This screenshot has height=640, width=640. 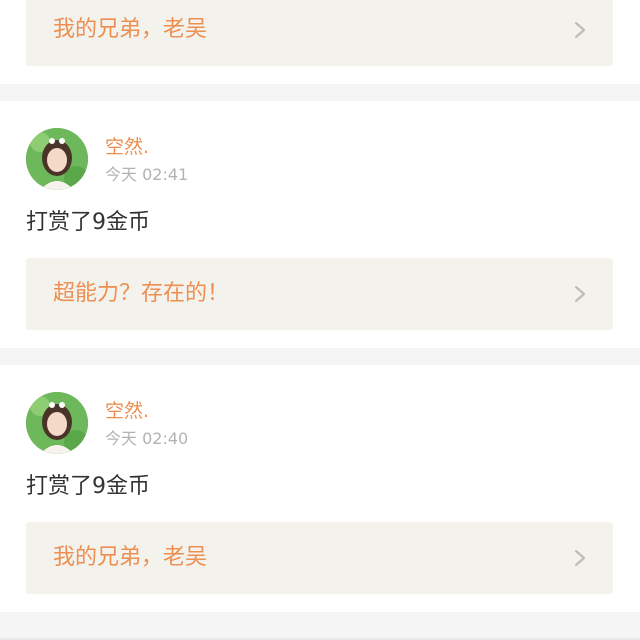 What do you see at coordinates (141, 293) in the screenshot?
I see `article-link-title: 超能力？存在的！` at bounding box center [141, 293].